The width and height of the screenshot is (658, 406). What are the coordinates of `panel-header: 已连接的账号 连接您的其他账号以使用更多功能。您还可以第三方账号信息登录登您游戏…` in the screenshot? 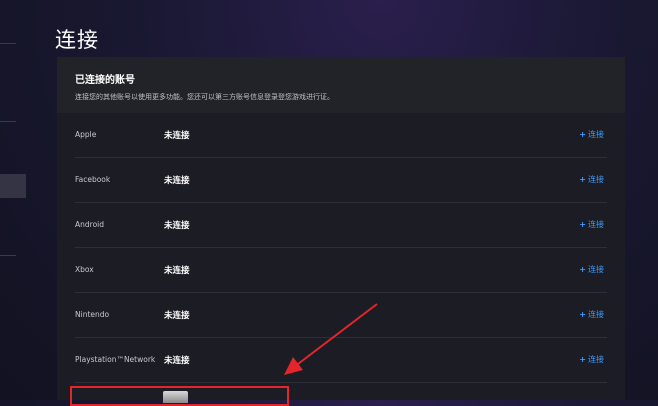 It's located at (341, 85).